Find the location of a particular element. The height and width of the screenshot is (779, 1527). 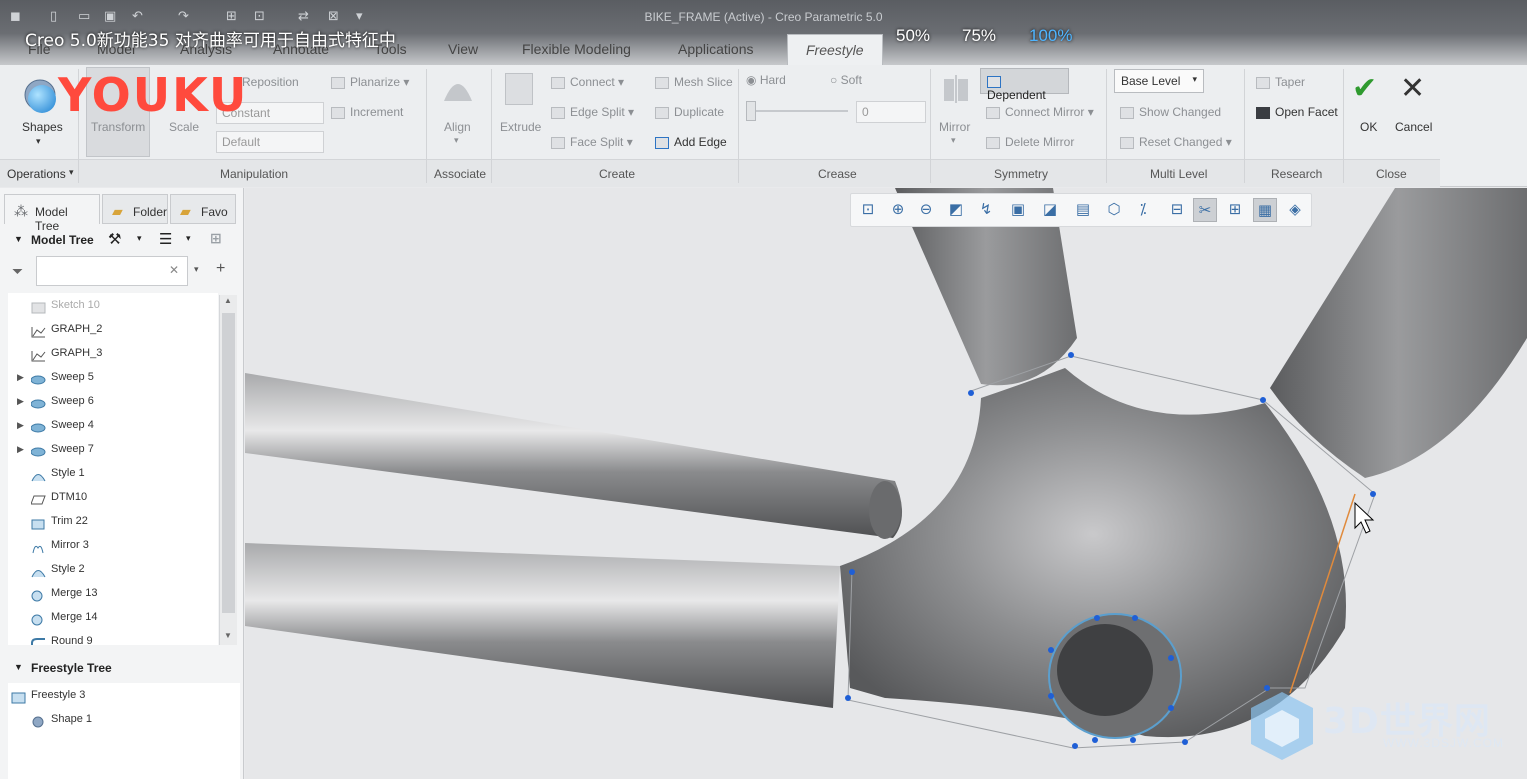

zoom-100-option: 100% is located at coordinates (1050, 36).